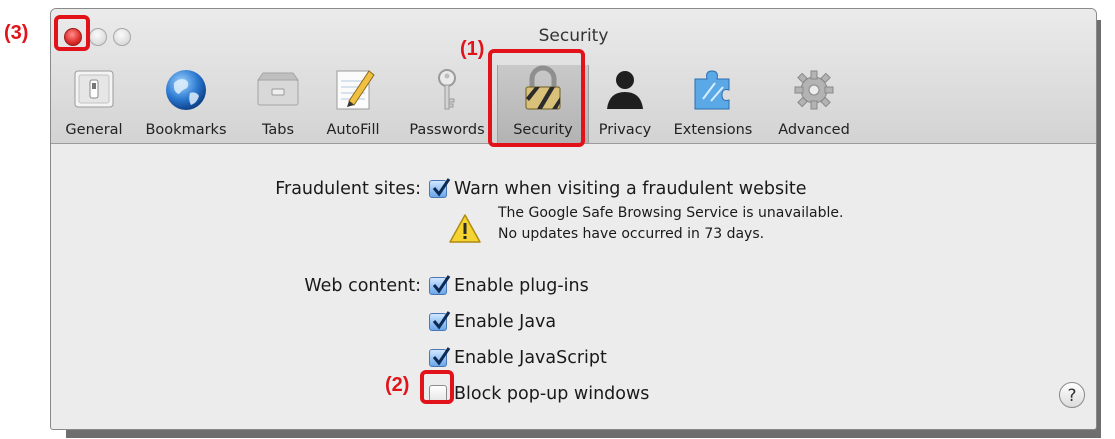 This screenshot has height=439, width=1115. I want to click on annotation-step-1: (1), so click(472, 49).